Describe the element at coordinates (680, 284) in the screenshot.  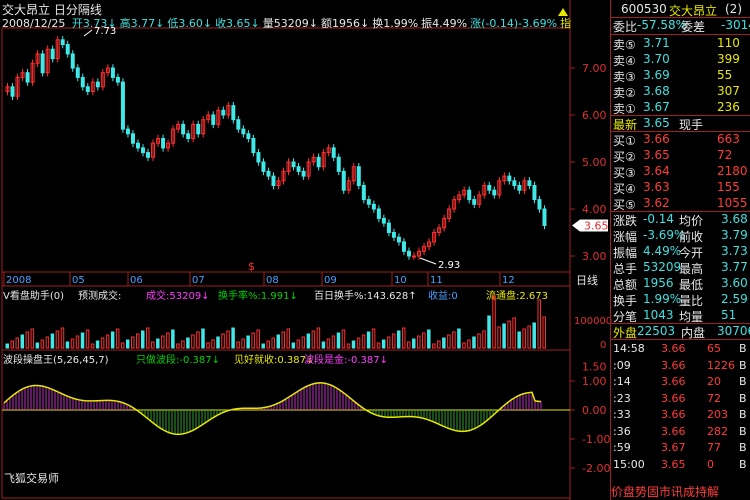
I see `stat-row-4: 总额 1956 最低 3.60` at that location.